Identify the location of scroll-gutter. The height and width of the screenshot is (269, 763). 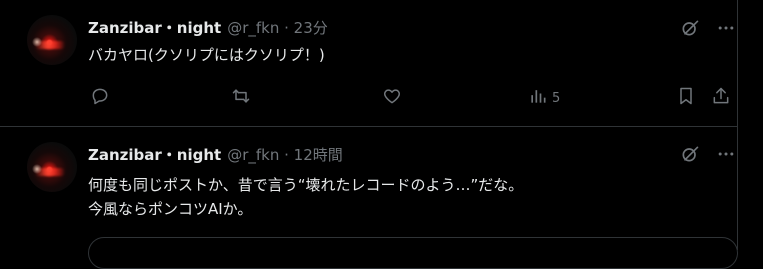
(750, 125).